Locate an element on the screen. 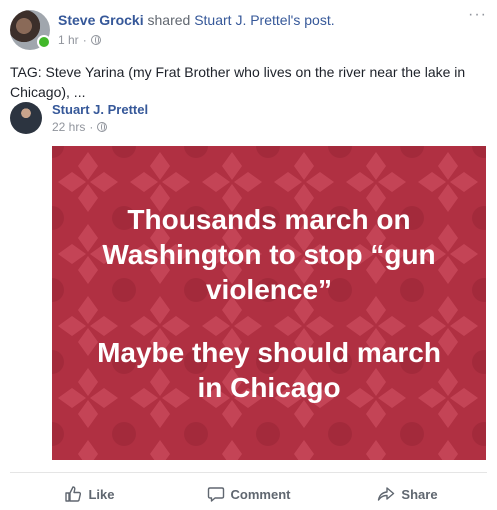  shared-author-avatar is located at coordinates (26, 118).